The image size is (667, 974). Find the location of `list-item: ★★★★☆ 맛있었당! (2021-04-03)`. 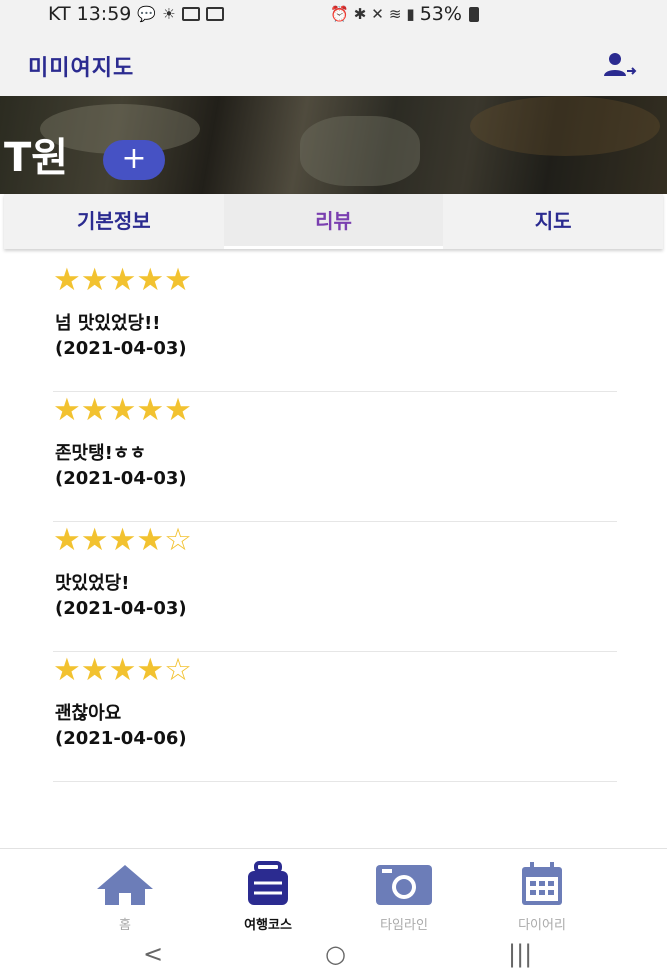

list-item: ★★★★☆ 맛있었당! (2021-04-03) is located at coordinates (335, 587).